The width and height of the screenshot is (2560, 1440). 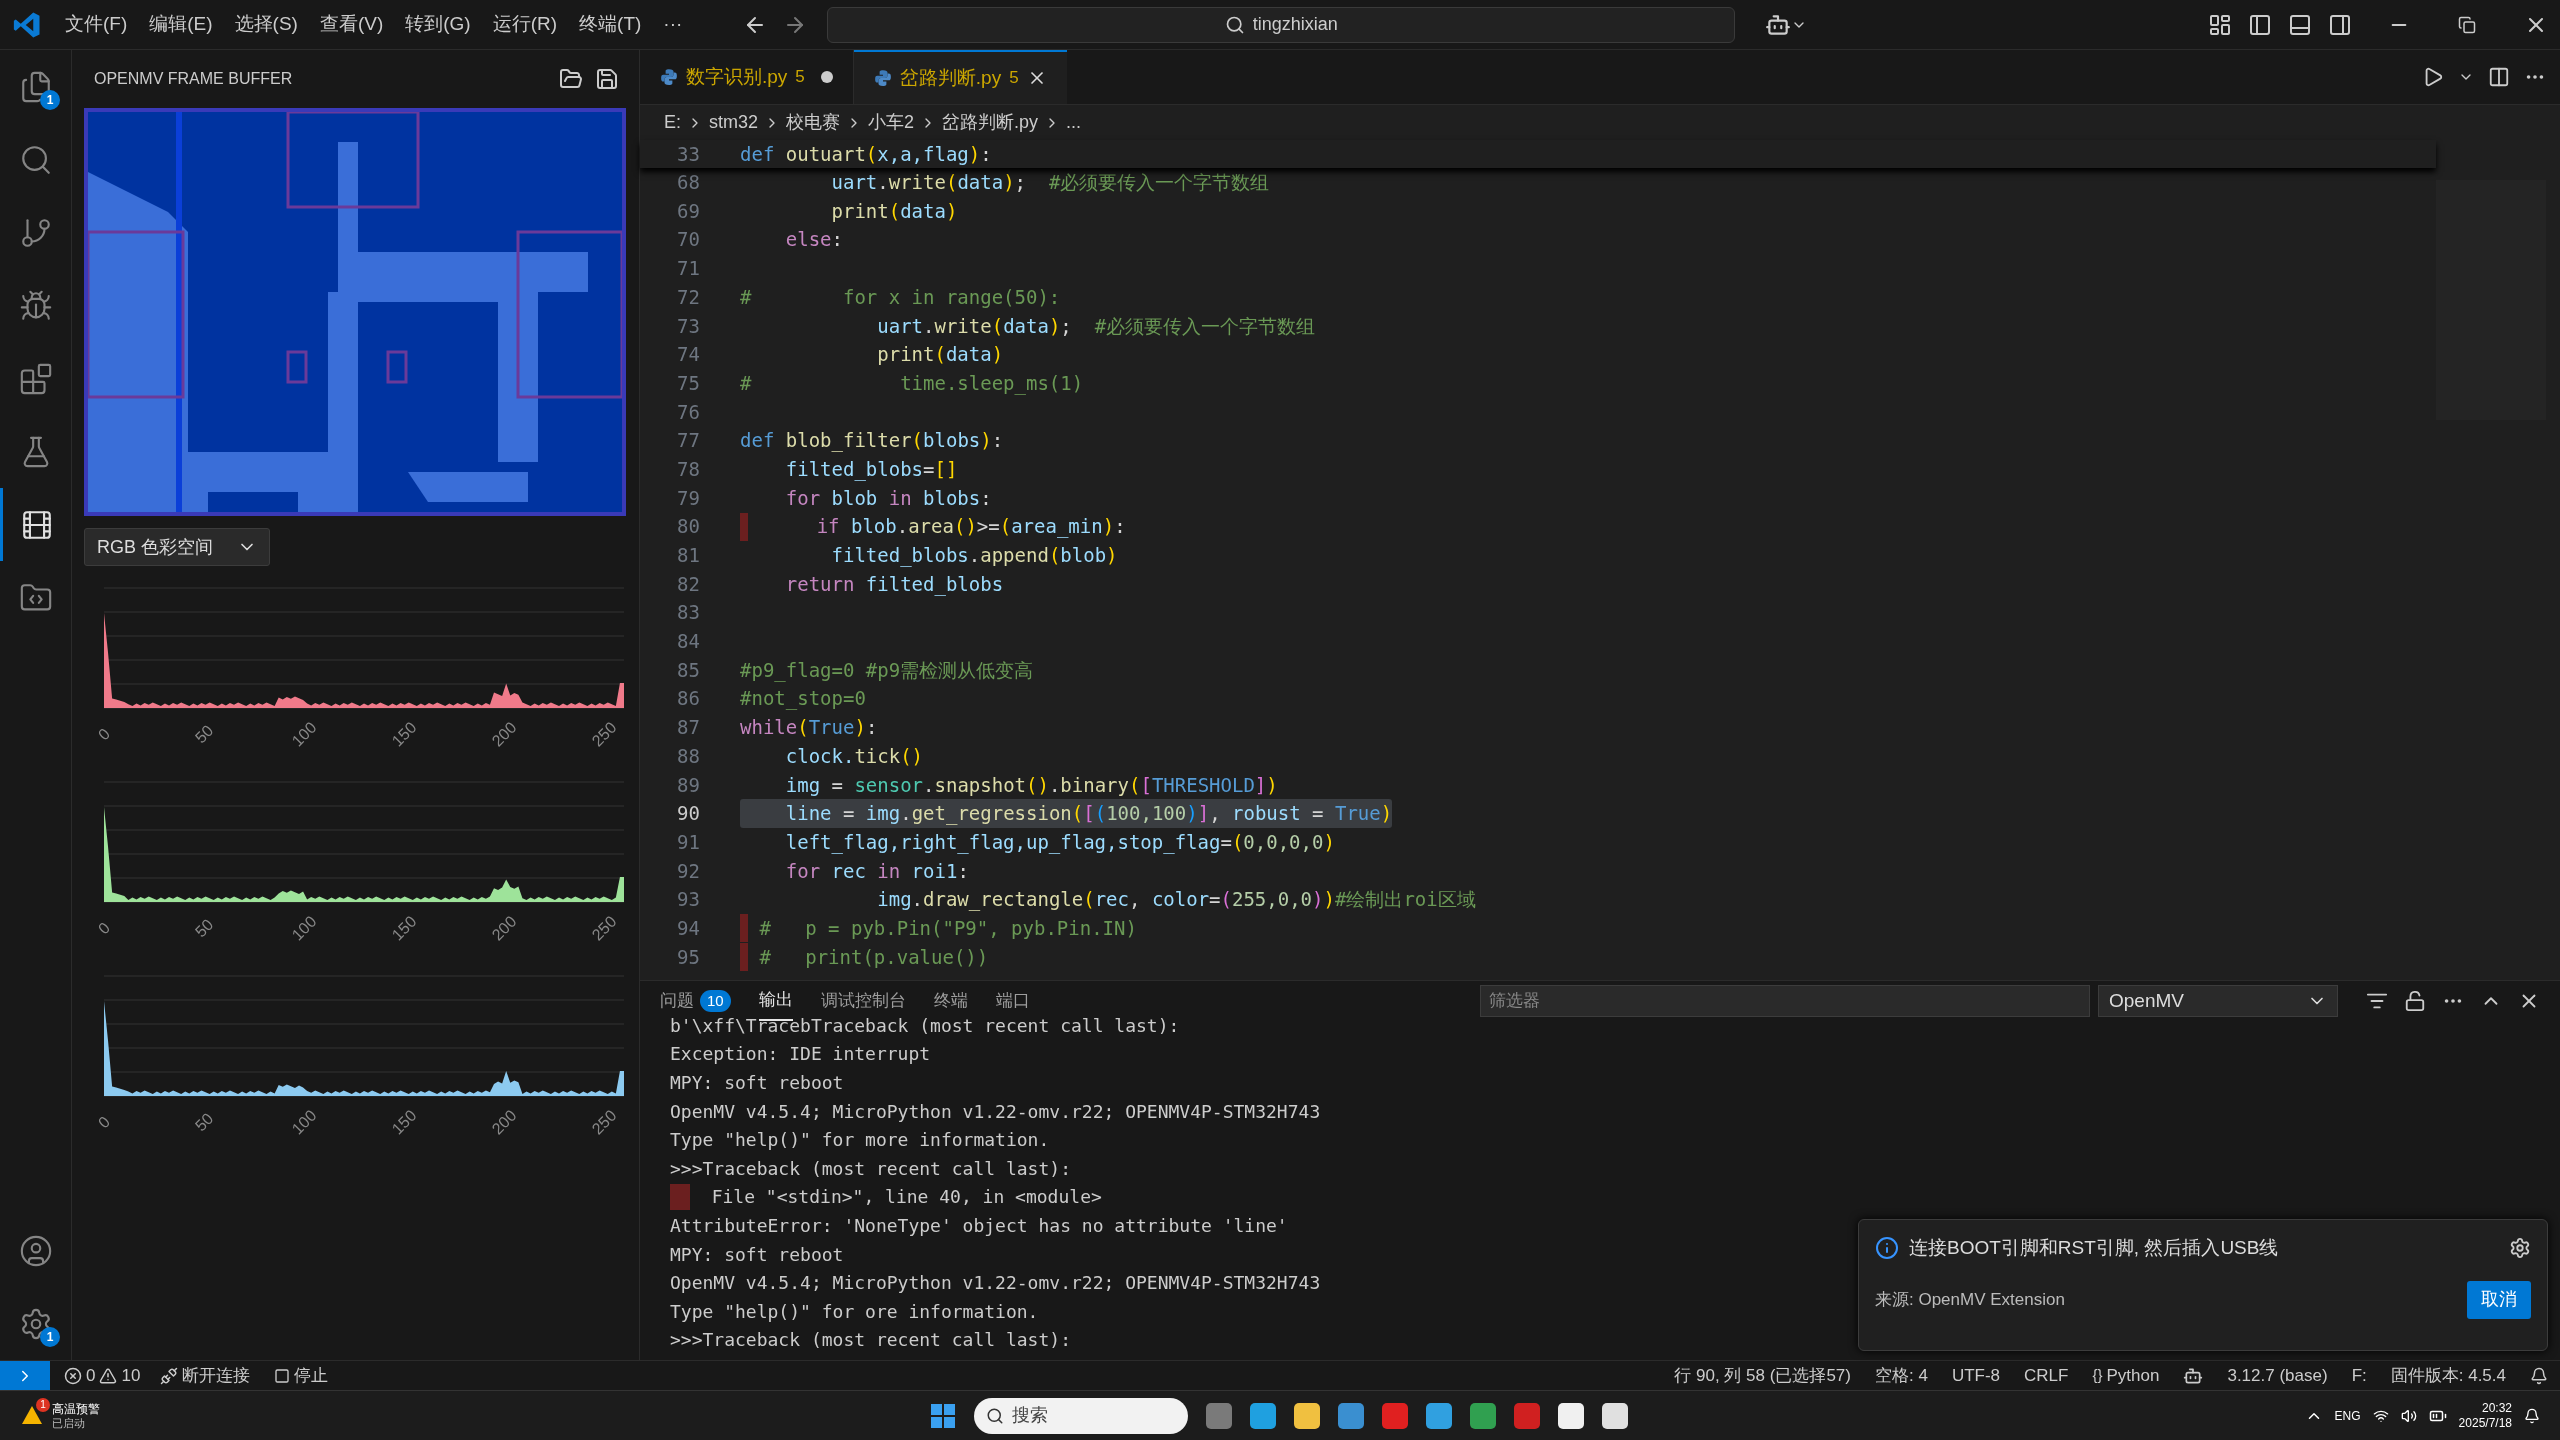 What do you see at coordinates (2218, 1001) in the screenshot?
I see `output-channel-dropdown: OpenMV` at bounding box center [2218, 1001].